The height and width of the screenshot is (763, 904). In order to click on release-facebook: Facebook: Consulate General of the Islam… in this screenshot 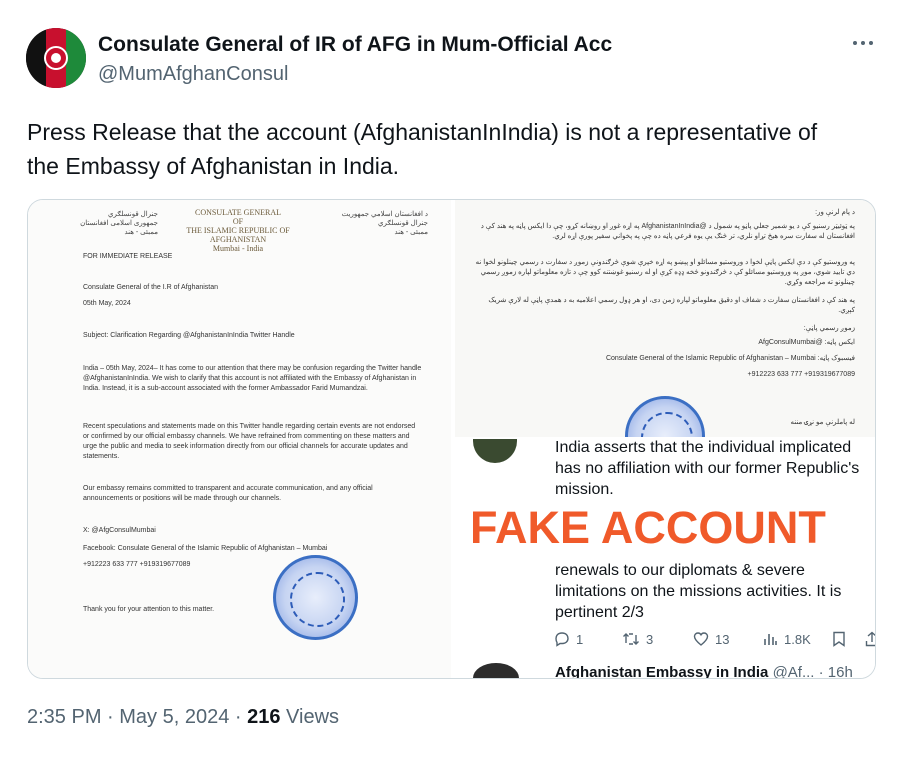, I will do `click(205, 548)`.